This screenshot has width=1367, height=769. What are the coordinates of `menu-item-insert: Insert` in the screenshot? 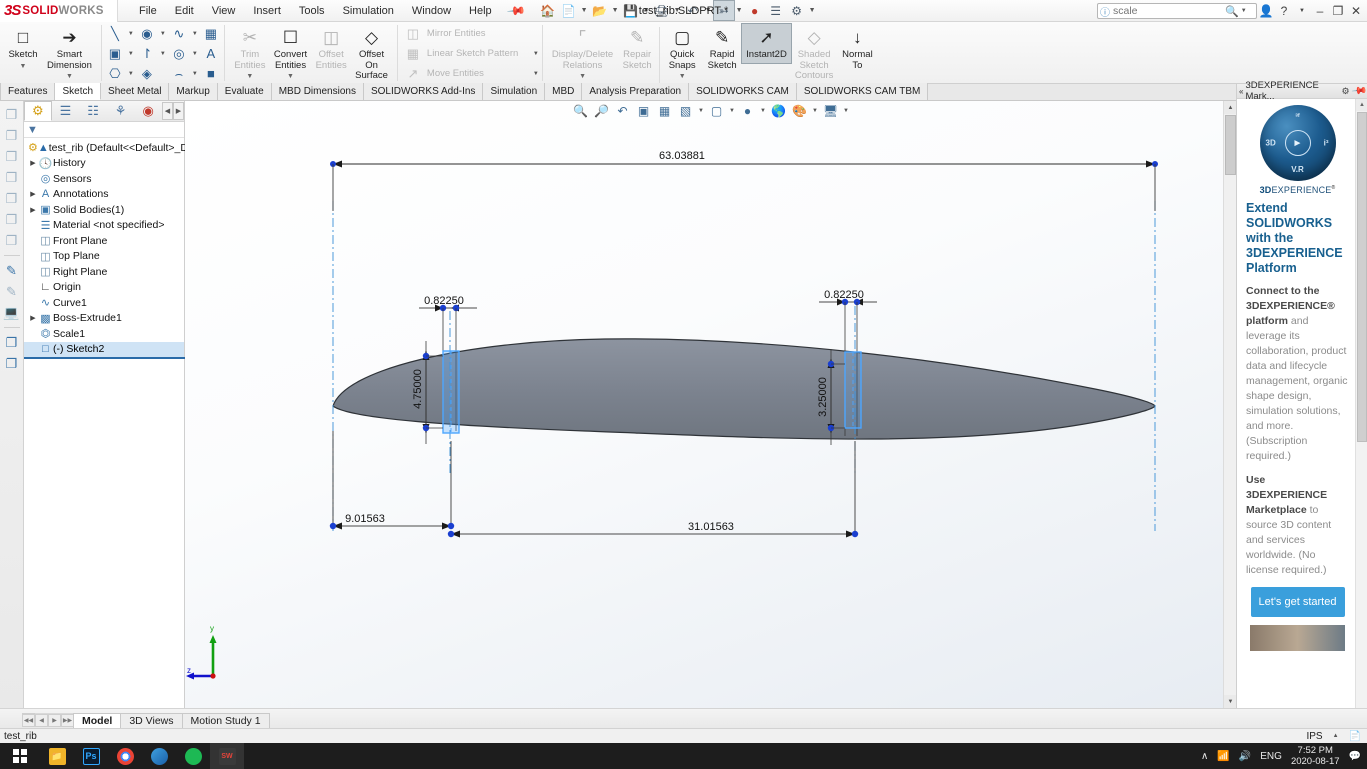 It's located at (267, 11).